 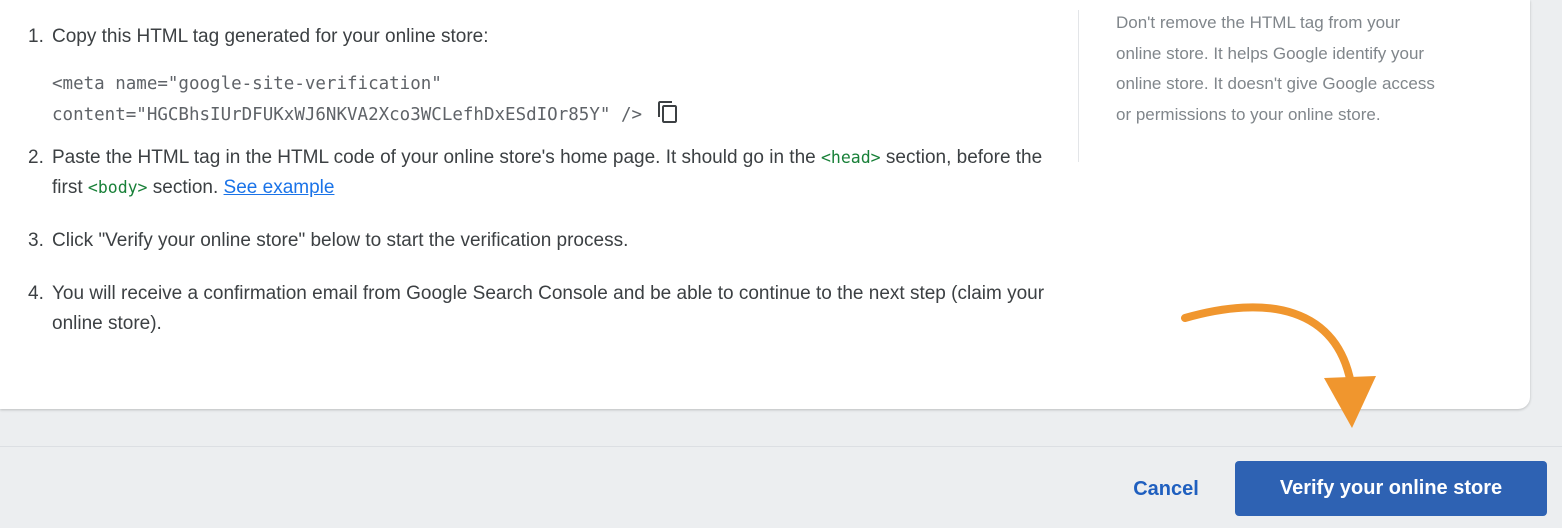 What do you see at coordinates (668, 112) in the screenshot?
I see `copy-icon` at bounding box center [668, 112].